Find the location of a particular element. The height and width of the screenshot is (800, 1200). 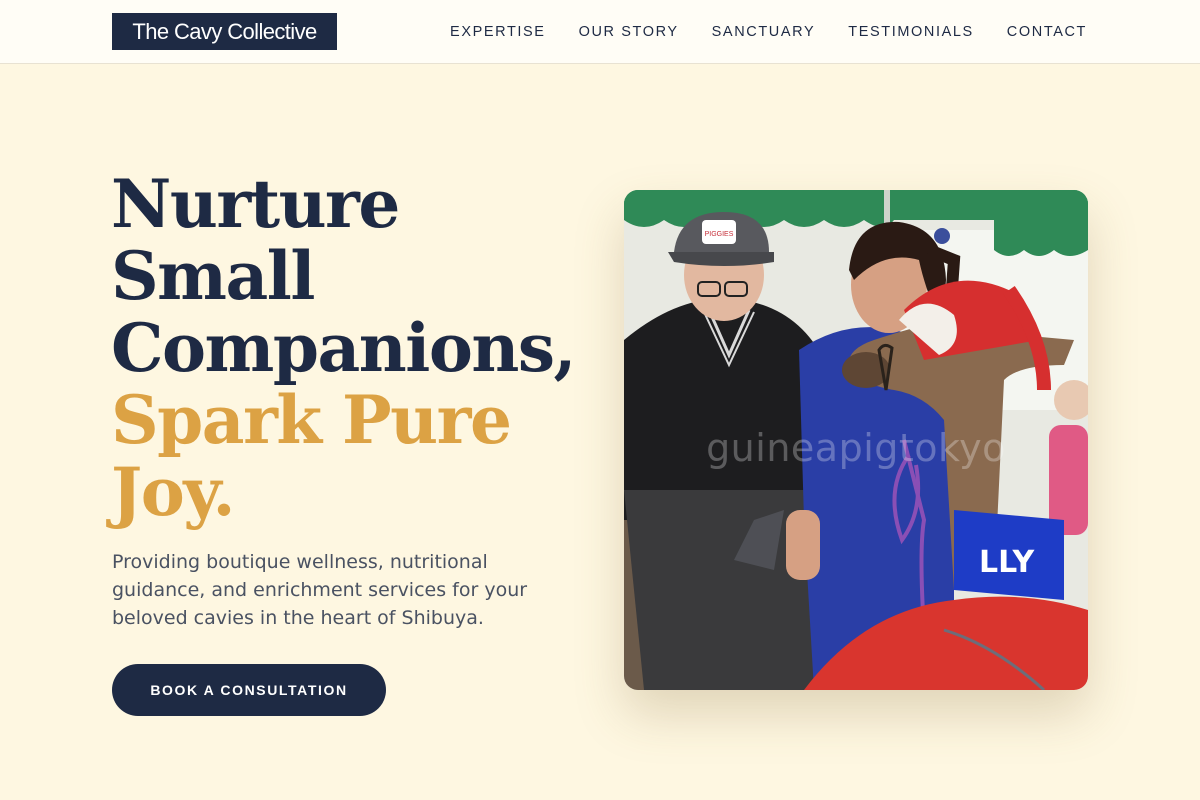

nav-link-testimonials: TESTIMONIALS is located at coordinates (911, 32).